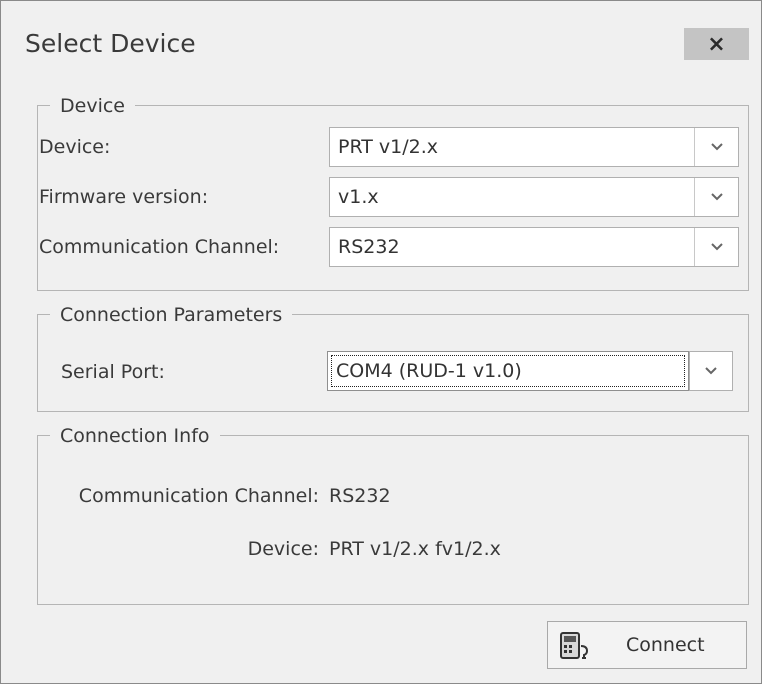 The height and width of the screenshot is (684, 762). I want to click on serial-port-label: Serial Port:, so click(113, 372).